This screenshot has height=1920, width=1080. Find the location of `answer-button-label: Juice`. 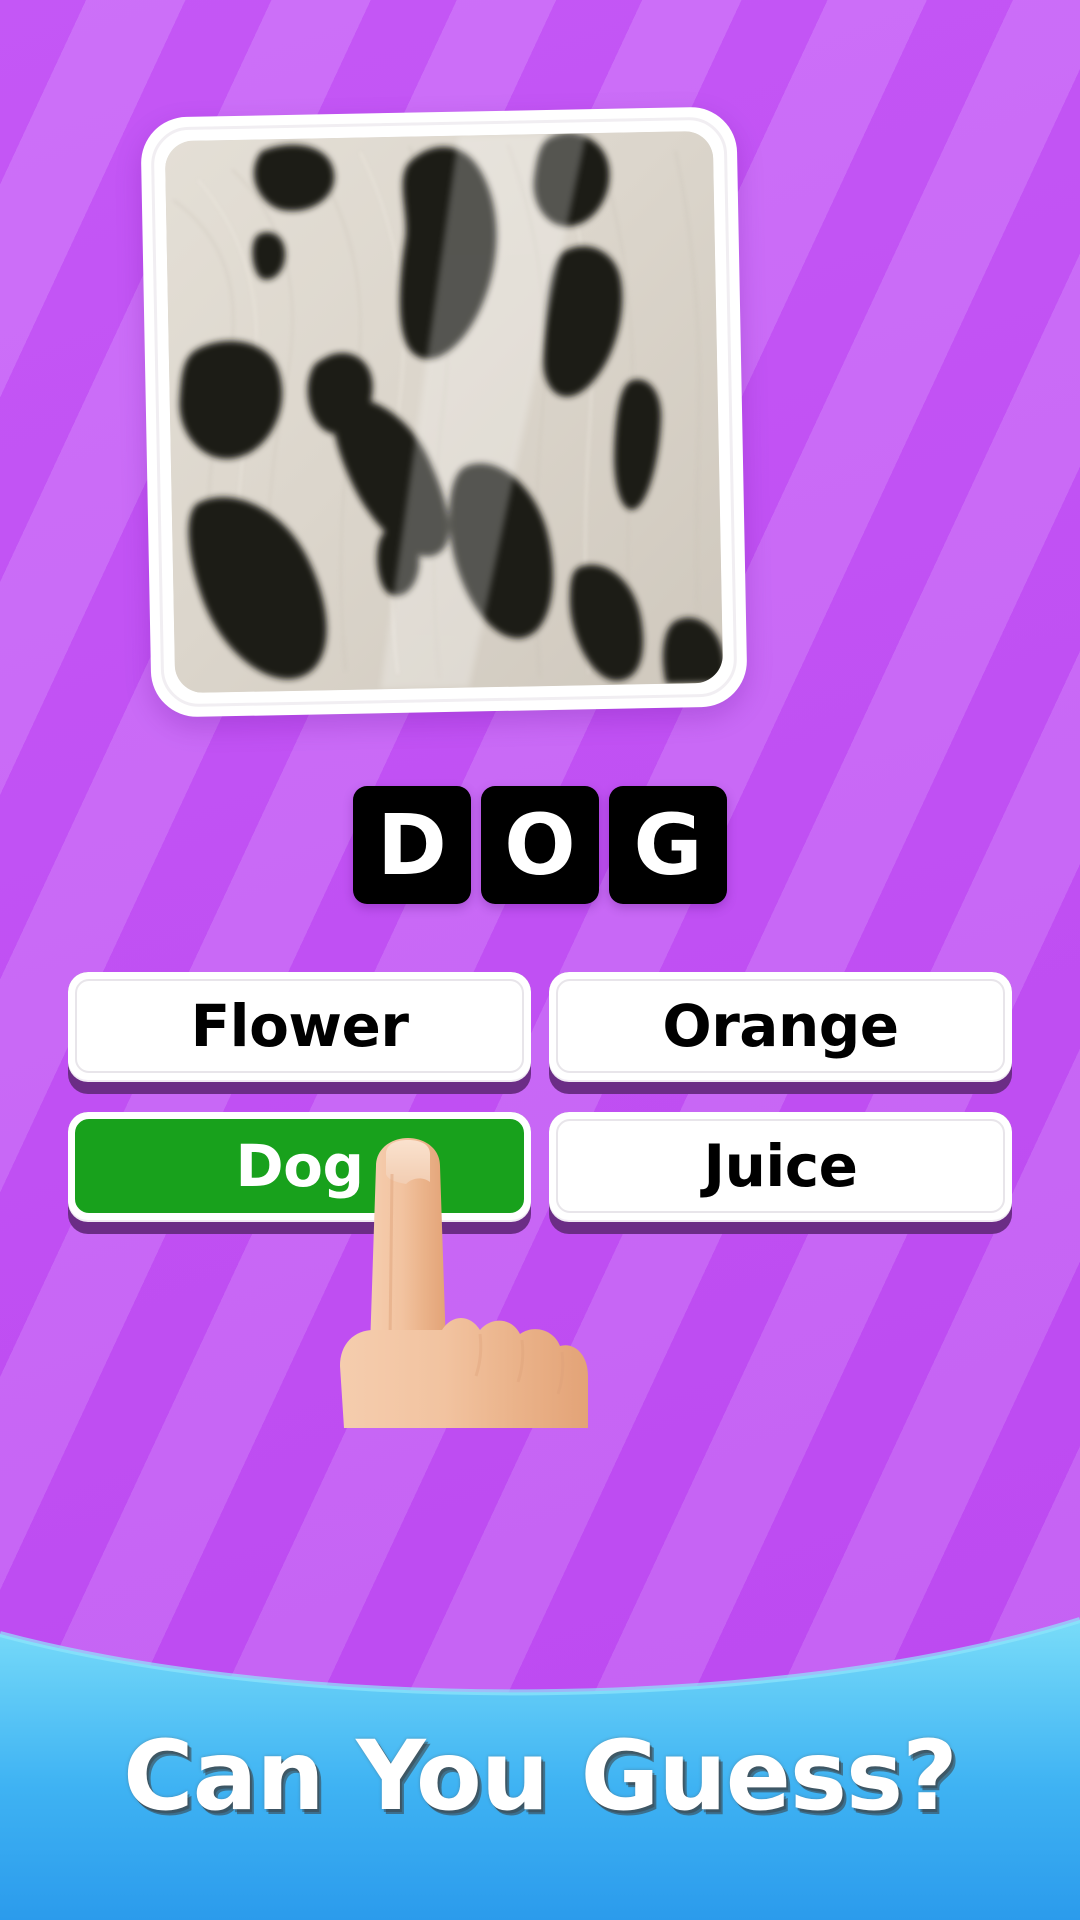

answer-button-label: Juice is located at coordinates (780, 1166).